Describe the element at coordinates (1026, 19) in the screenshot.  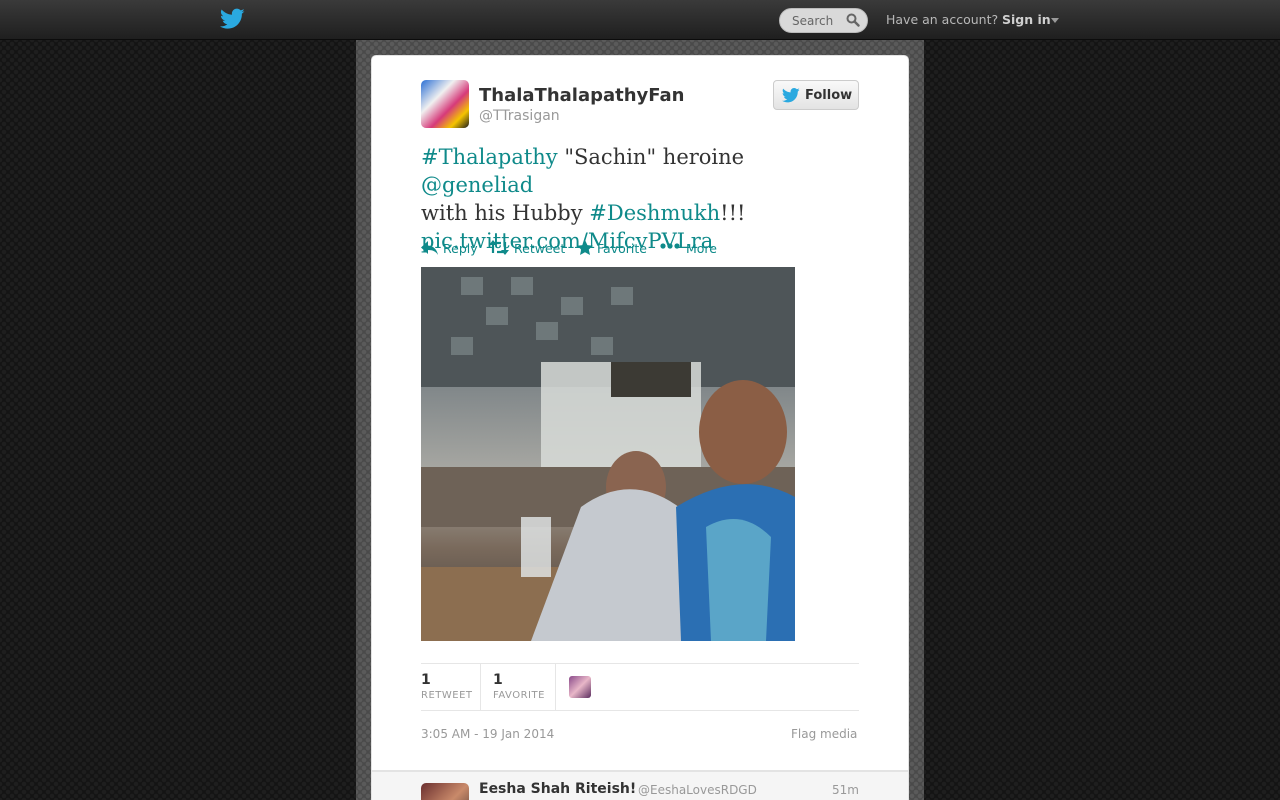
I see `sign-in-link: Sign in` at that location.